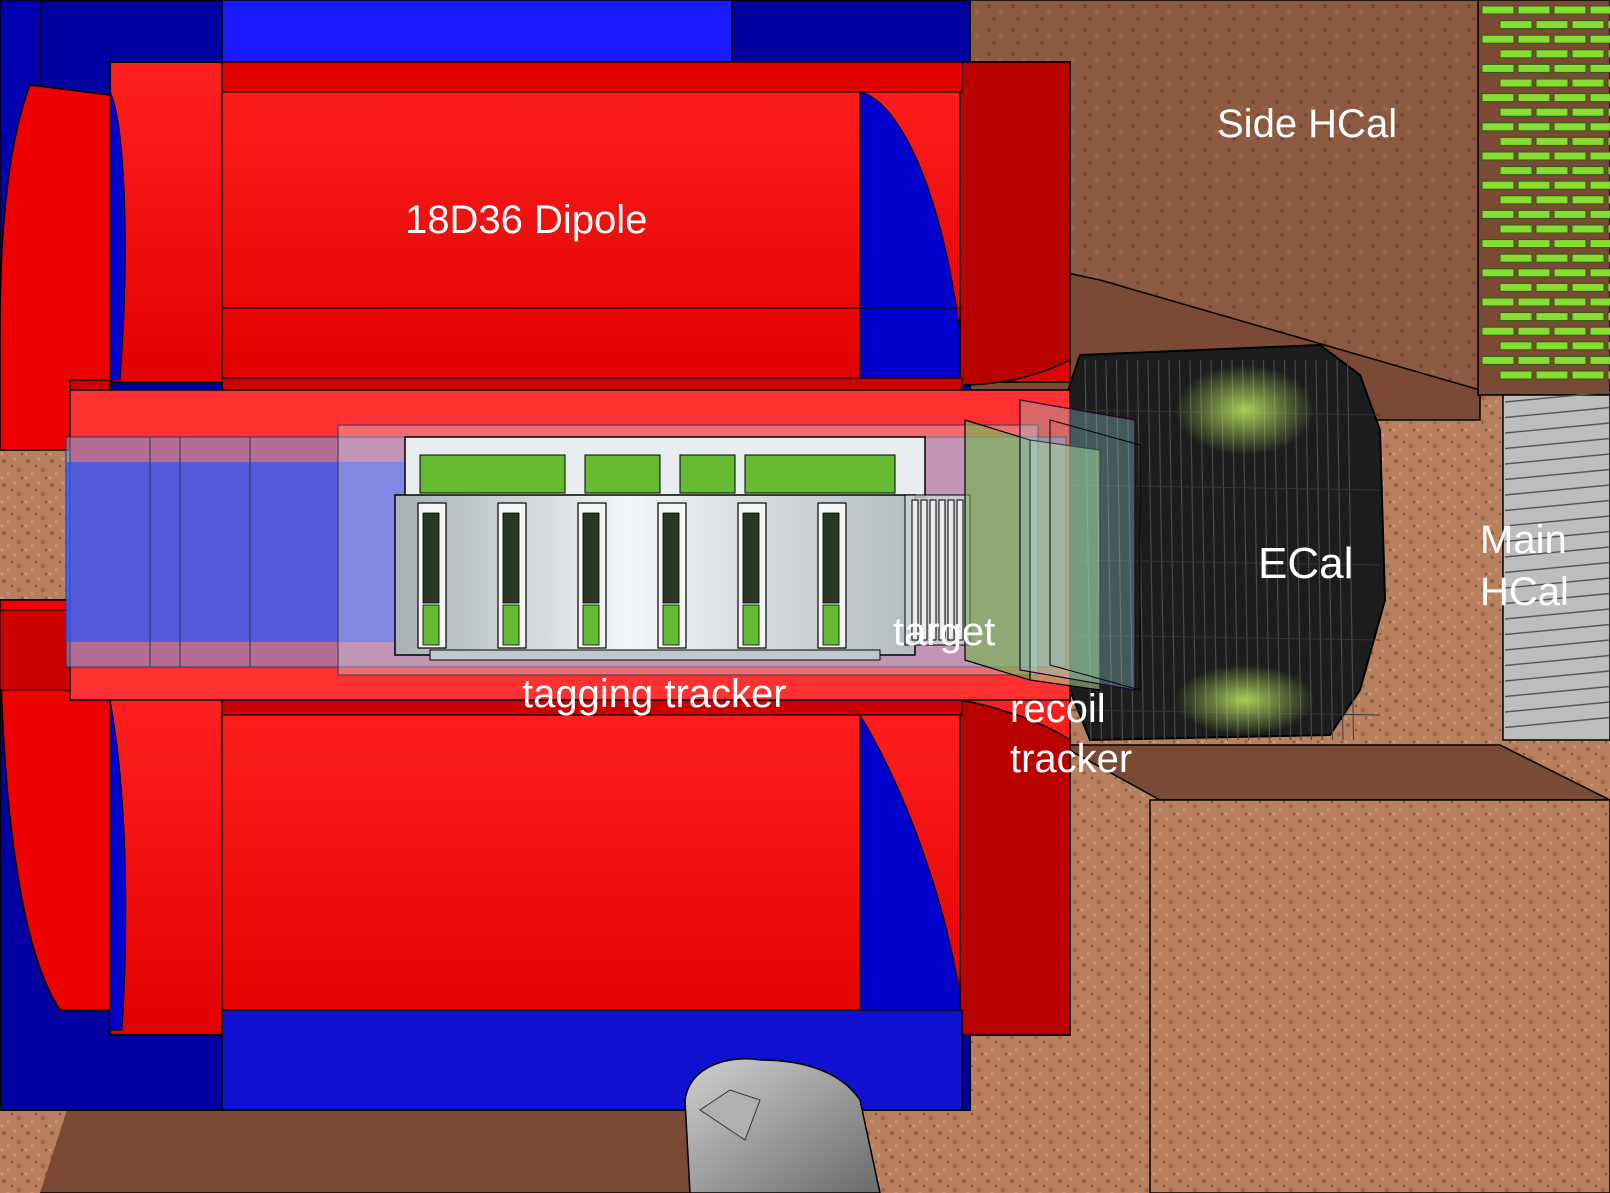 The image size is (1610, 1193). I want to click on main-hcal-label-line2: HCal, so click(1524, 592).